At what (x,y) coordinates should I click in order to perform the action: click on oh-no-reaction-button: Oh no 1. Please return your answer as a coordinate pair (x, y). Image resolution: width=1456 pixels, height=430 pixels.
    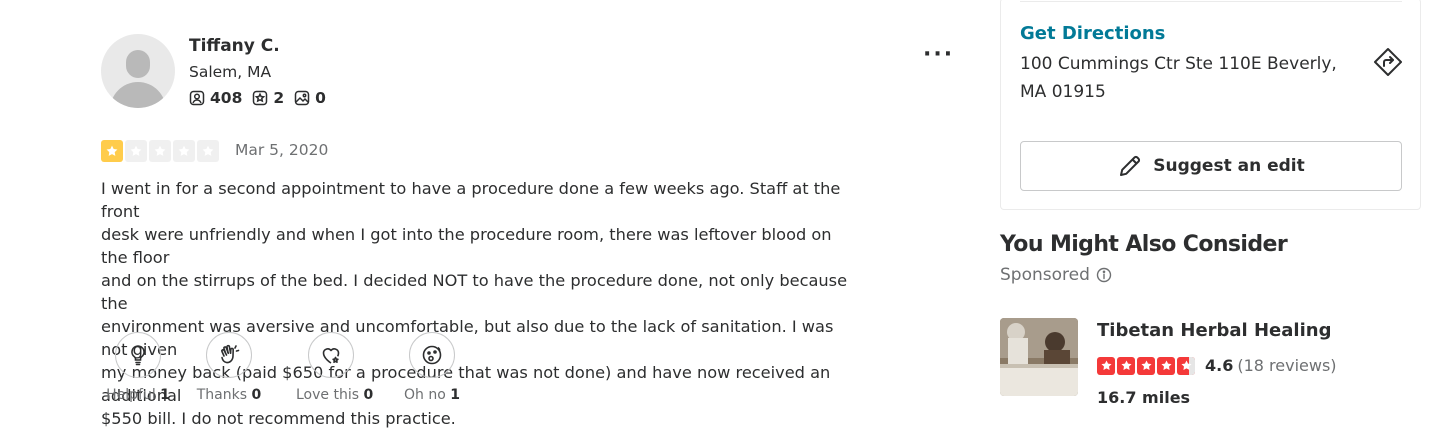
    Looking at the image, I should click on (432, 367).